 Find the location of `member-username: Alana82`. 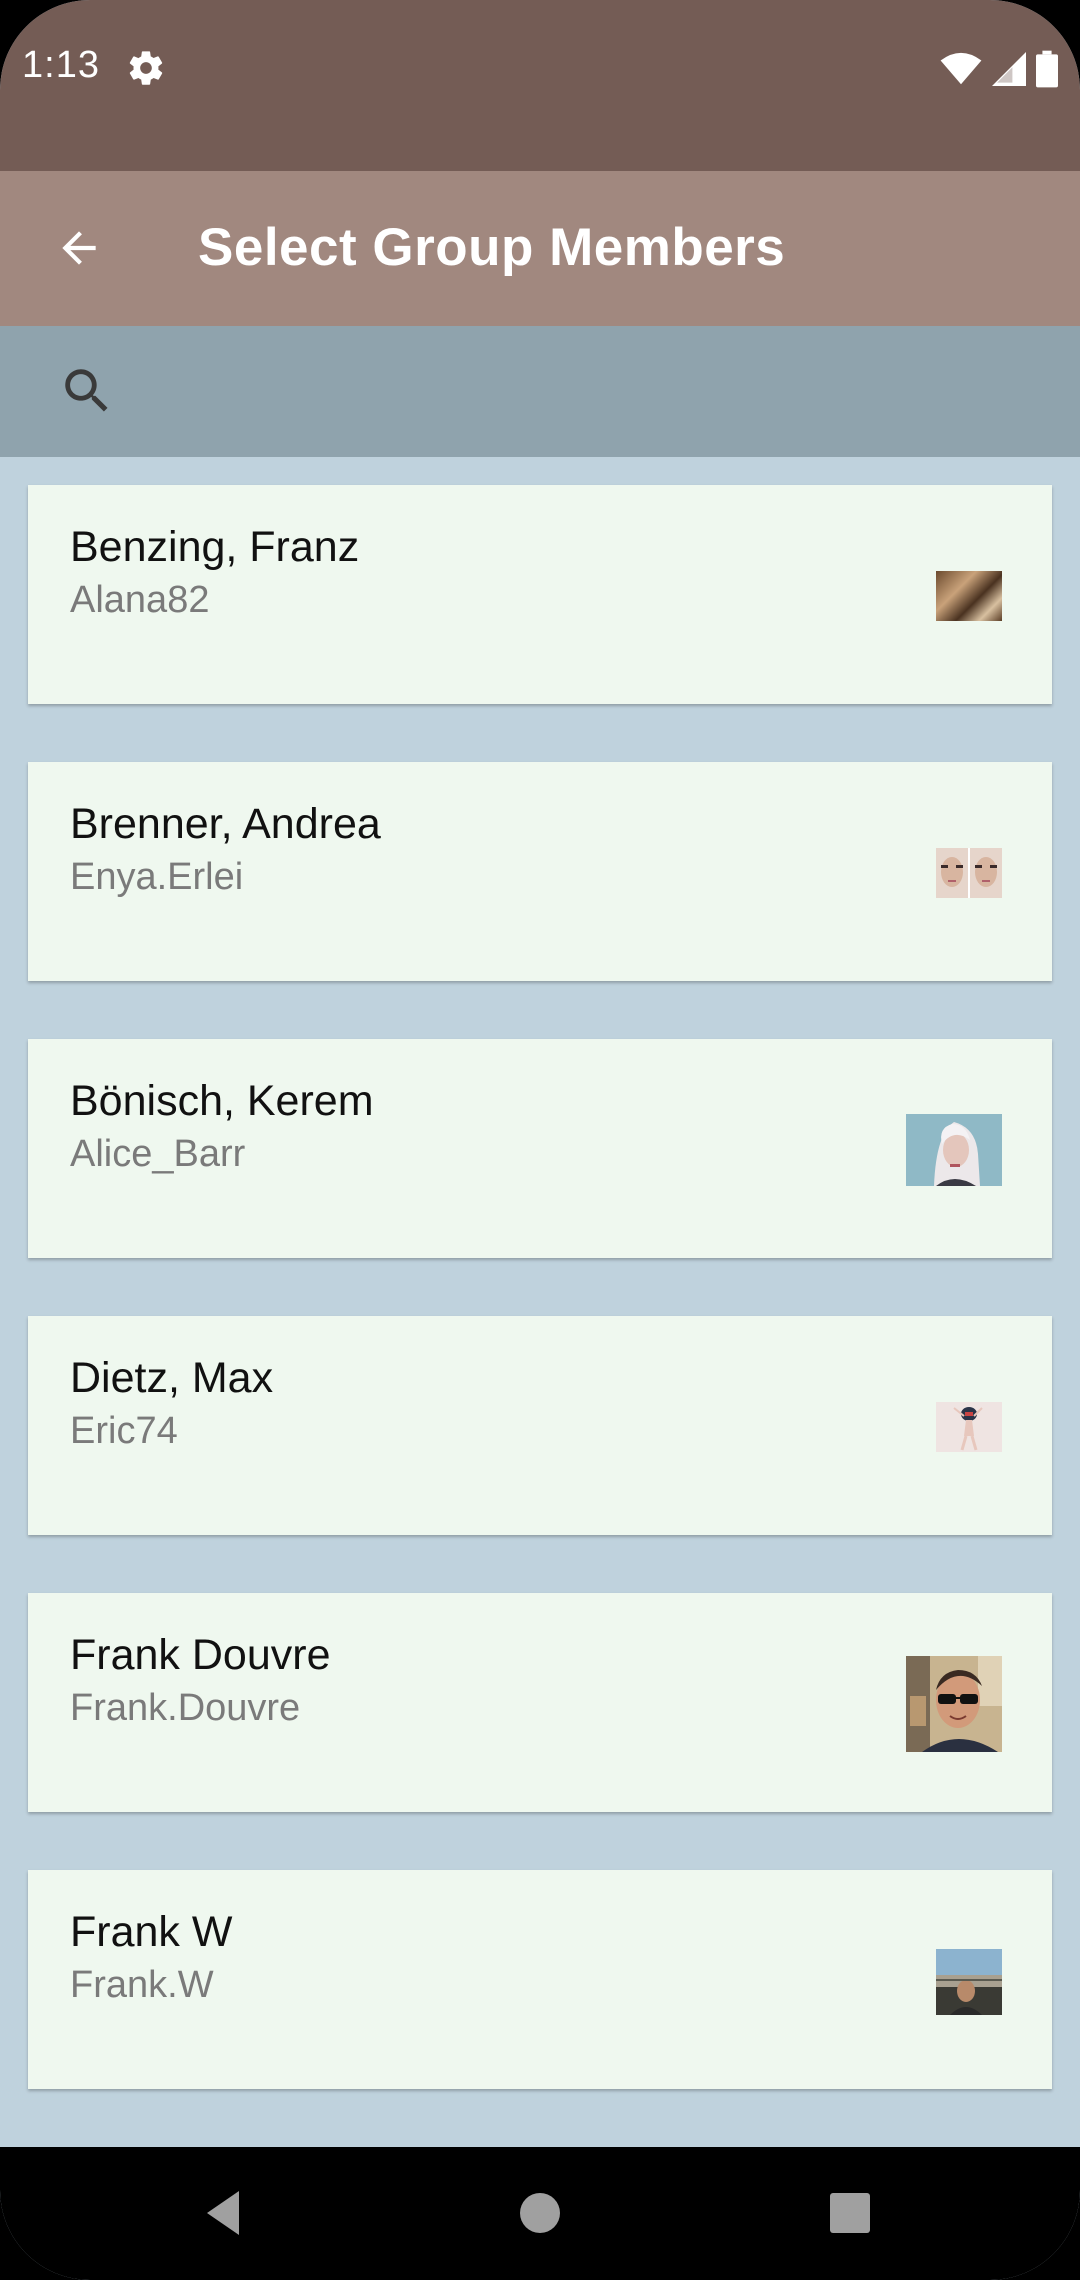

member-username: Alana82 is located at coordinates (140, 600).